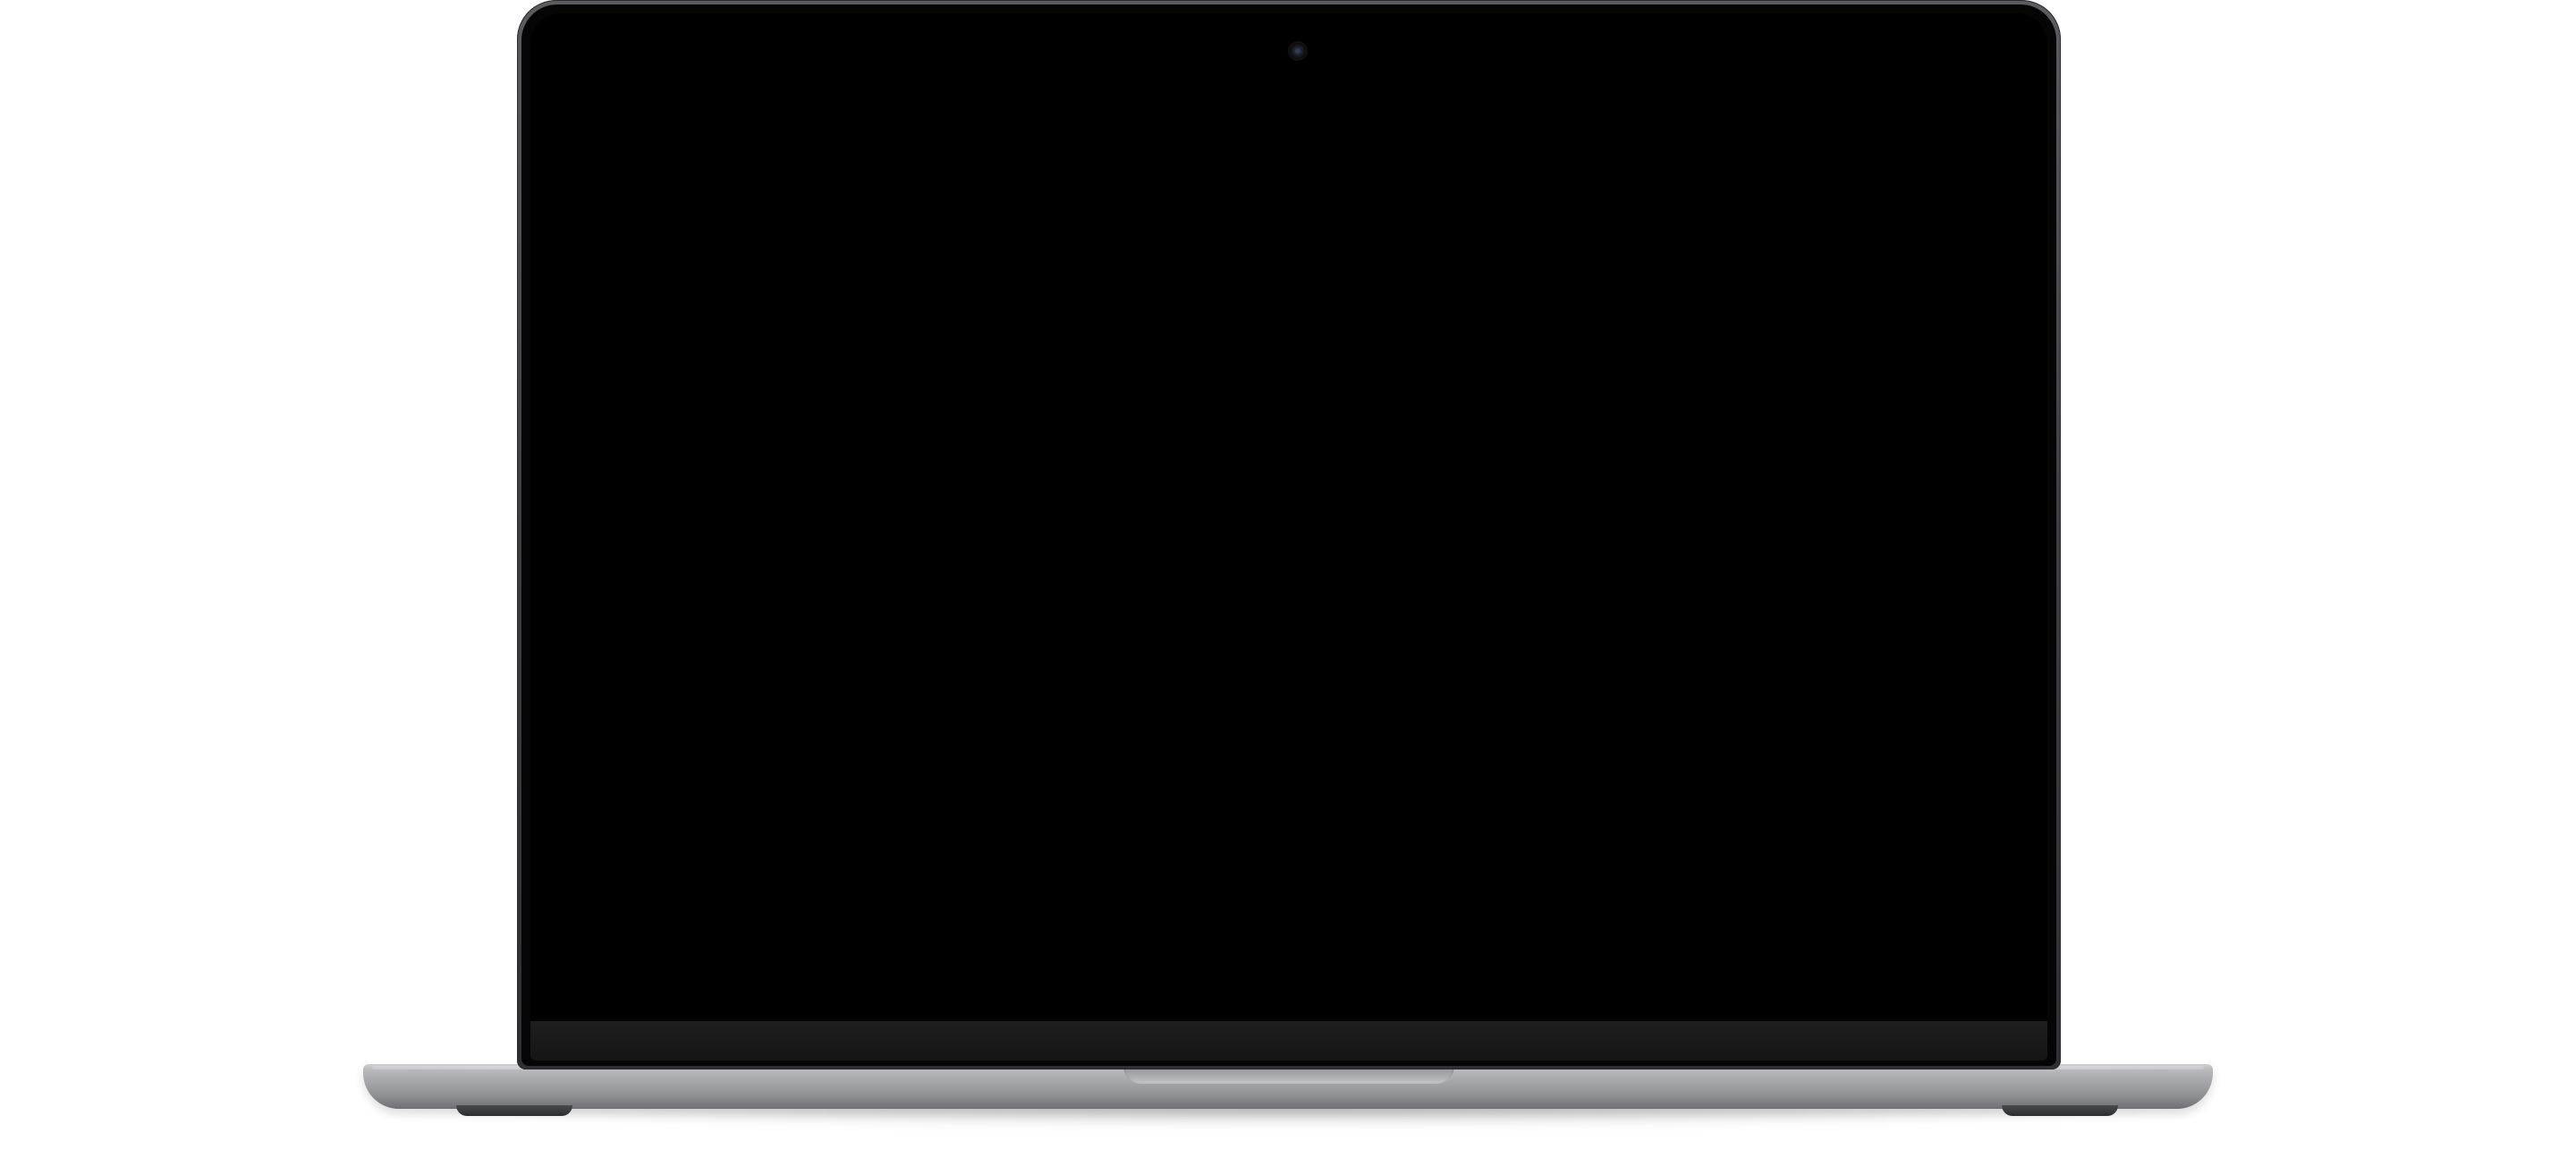  I want to click on right-foot, so click(2060, 1110).